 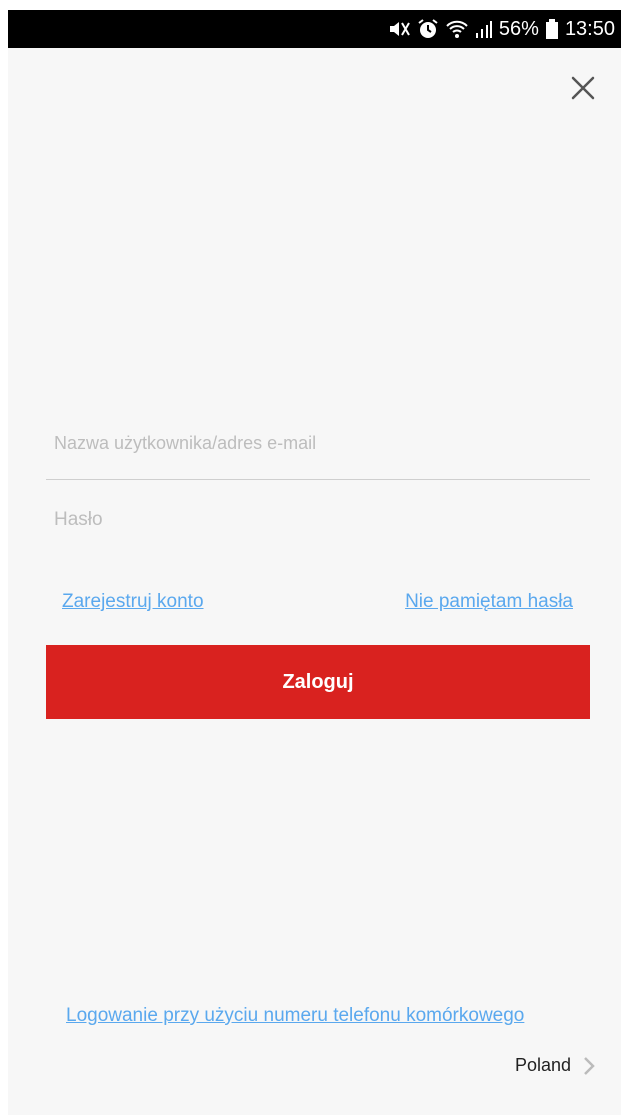 What do you see at coordinates (314, 29) in the screenshot?
I see `status-bar: 56% 13:50` at bounding box center [314, 29].